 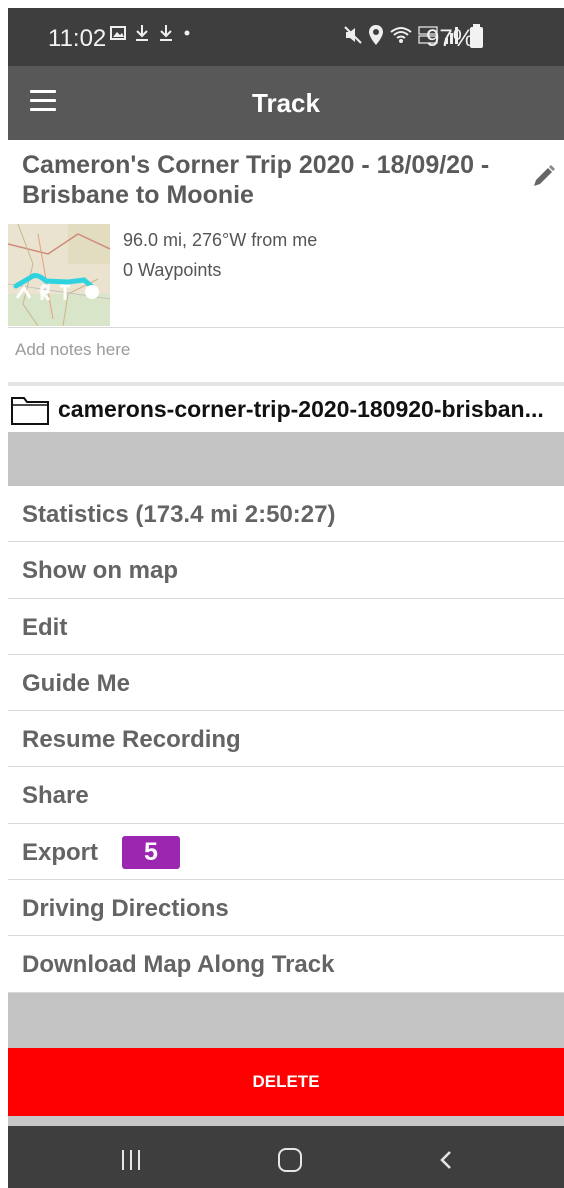 What do you see at coordinates (286, 908) in the screenshot?
I see `menu-item-driving-directions: Driving Directions` at bounding box center [286, 908].